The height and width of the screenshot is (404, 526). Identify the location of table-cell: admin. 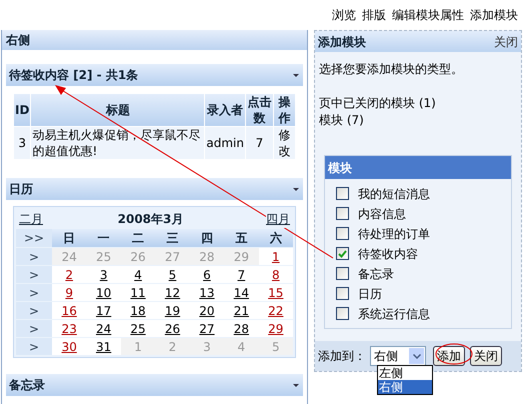
(225, 143).